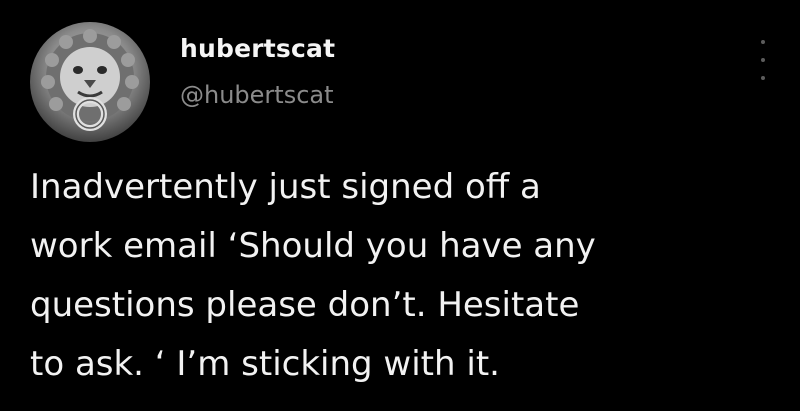 The image size is (800, 411). Describe the element at coordinates (305, 305) in the screenshot. I see `tweet-text-line: questions please don’t. Hesitate` at that location.